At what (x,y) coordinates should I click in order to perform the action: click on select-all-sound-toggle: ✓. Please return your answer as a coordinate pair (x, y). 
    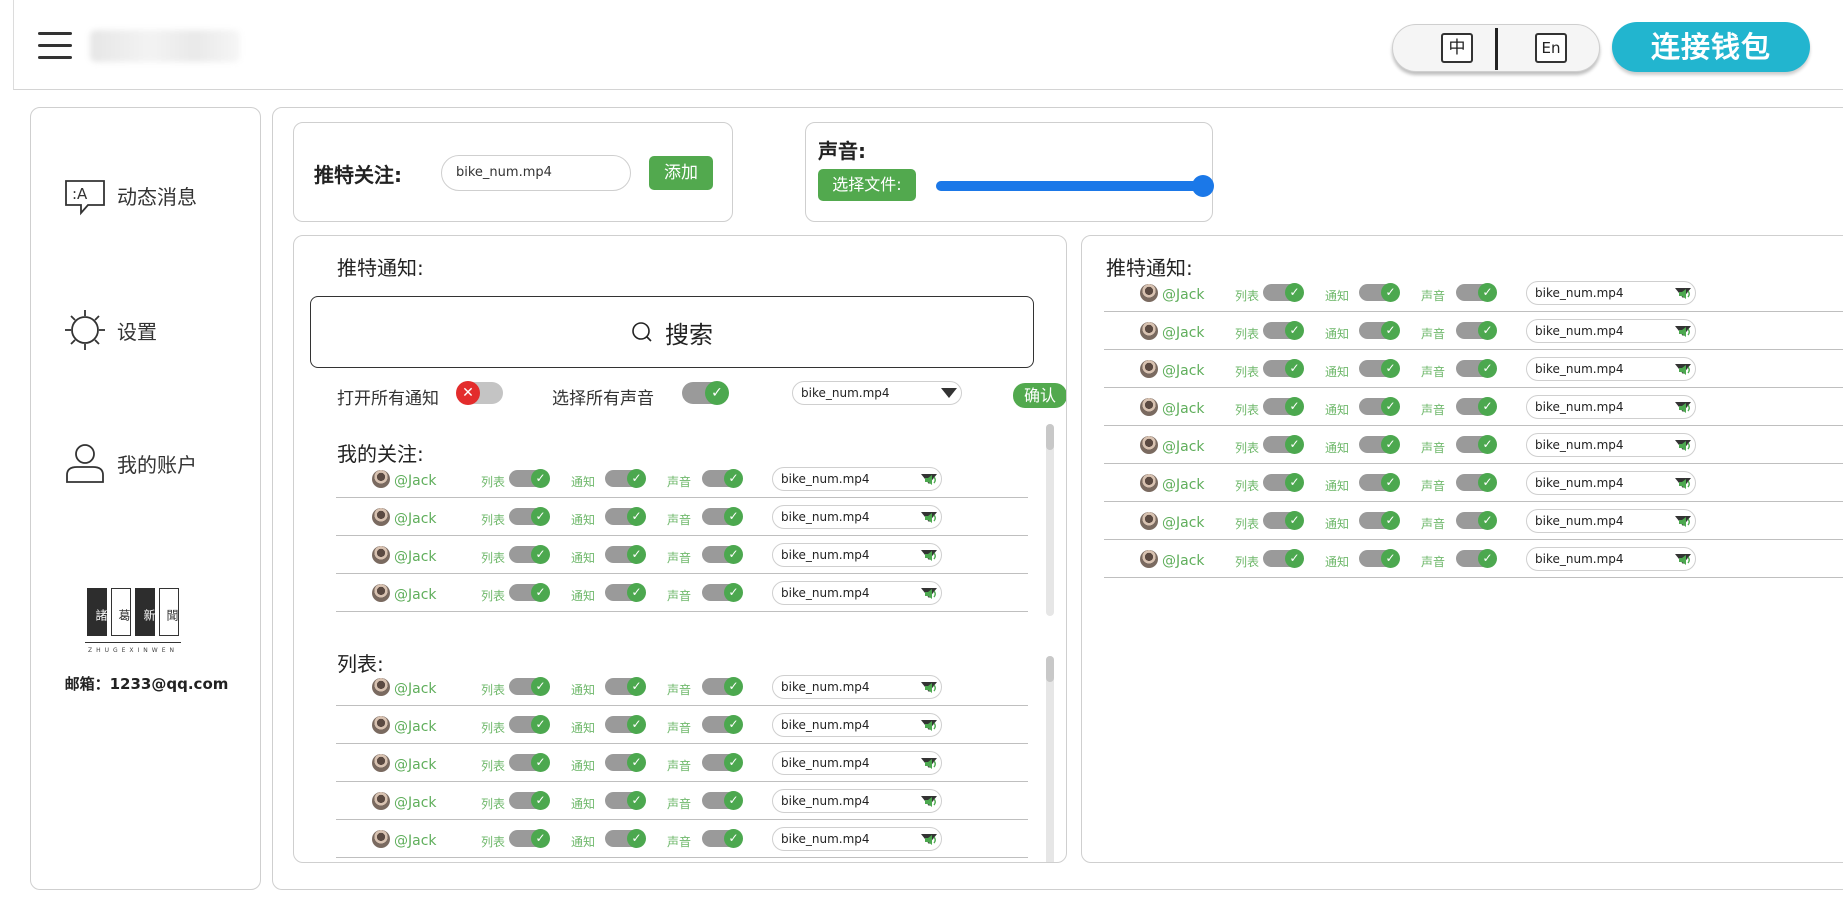
    Looking at the image, I should click on (705, 393).